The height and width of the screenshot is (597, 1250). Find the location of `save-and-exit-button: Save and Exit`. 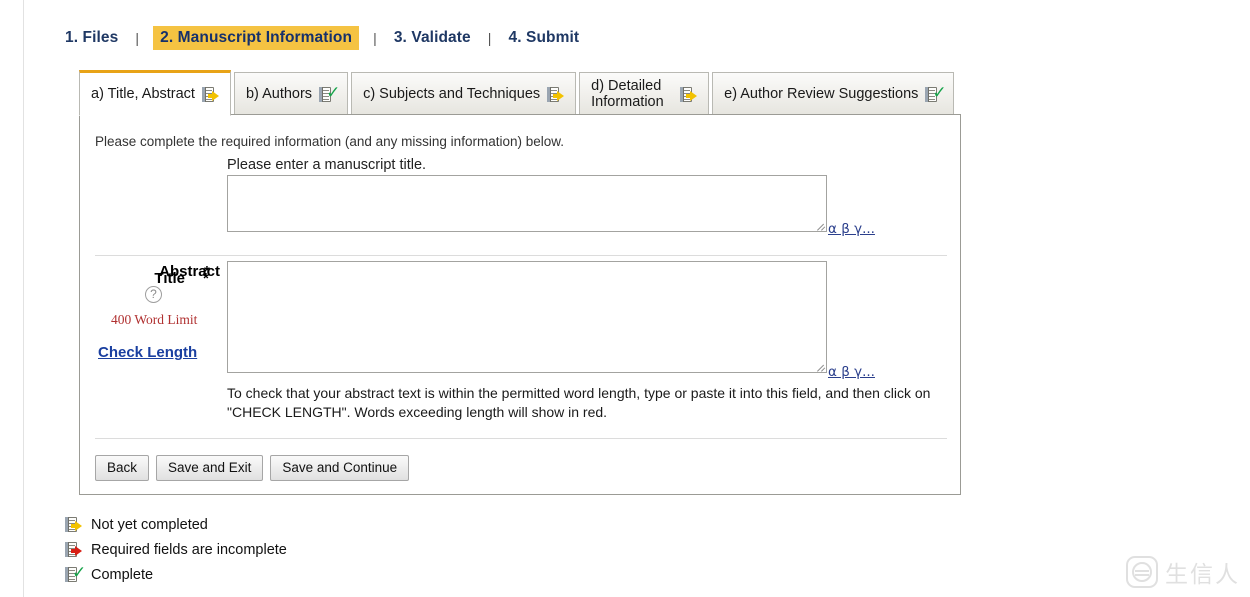

save-and-exit-button: Save and Exit is located at coordinates (210, 468).